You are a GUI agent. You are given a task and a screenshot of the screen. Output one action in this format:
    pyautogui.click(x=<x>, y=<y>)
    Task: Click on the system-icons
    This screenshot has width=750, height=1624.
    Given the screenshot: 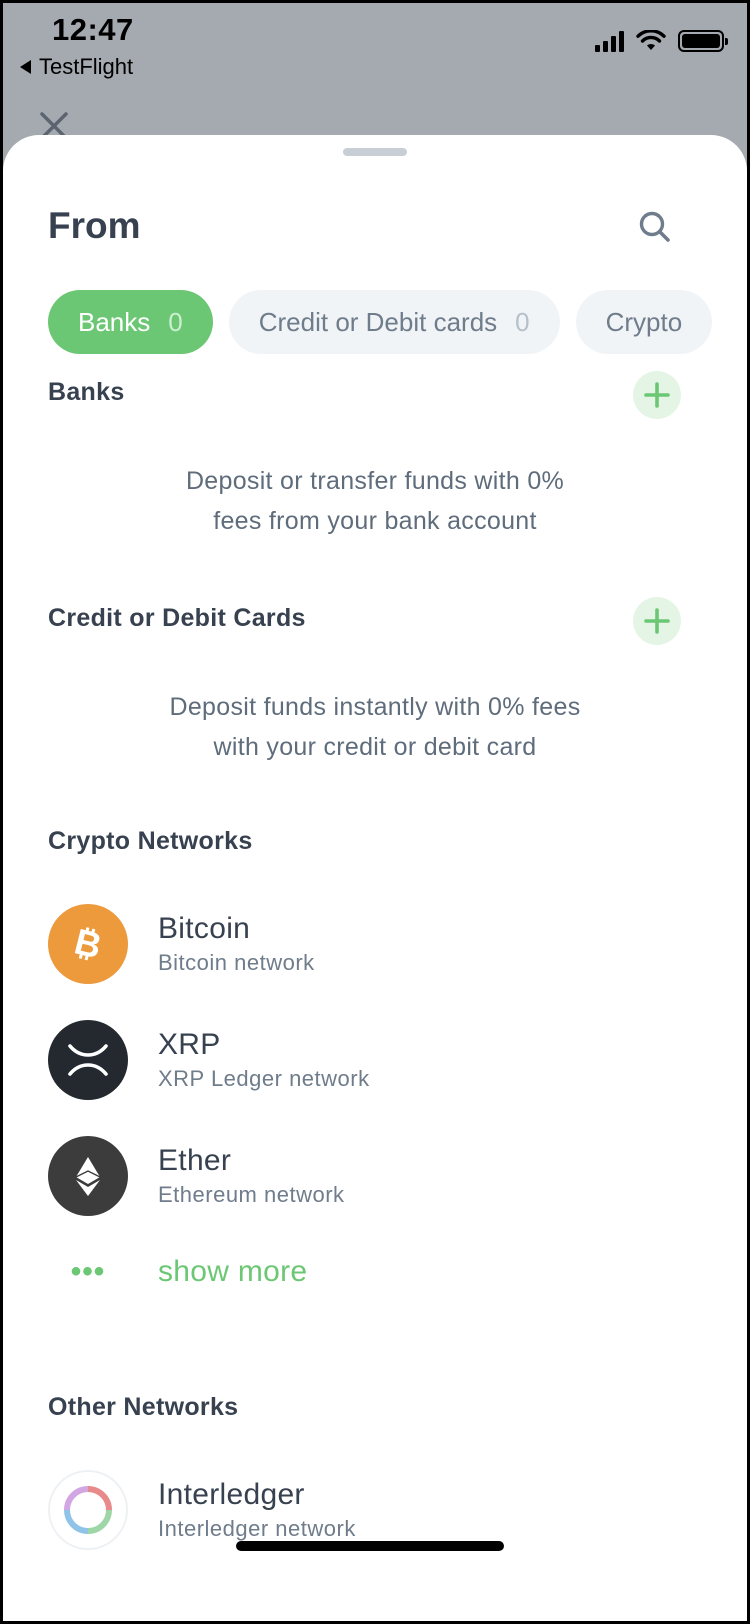 What is the action you would take?
    pyautogui.click(x=661, y=41)
    